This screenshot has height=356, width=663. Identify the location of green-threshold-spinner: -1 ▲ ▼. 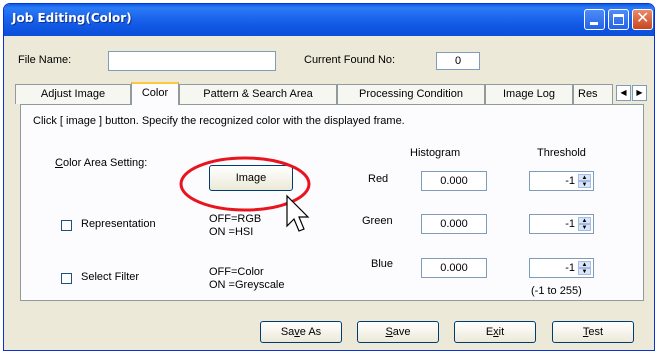
(561, 224).